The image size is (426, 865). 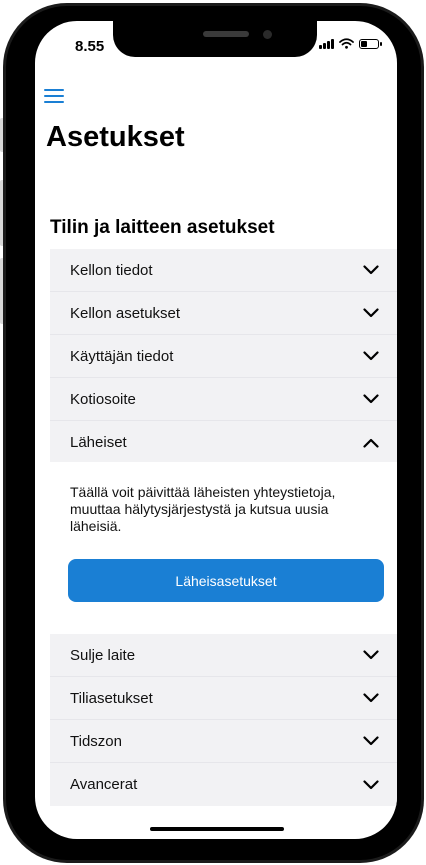 I want to click on section-title: Tilin ja laitteen asetukset, so click(x=162, y=227).